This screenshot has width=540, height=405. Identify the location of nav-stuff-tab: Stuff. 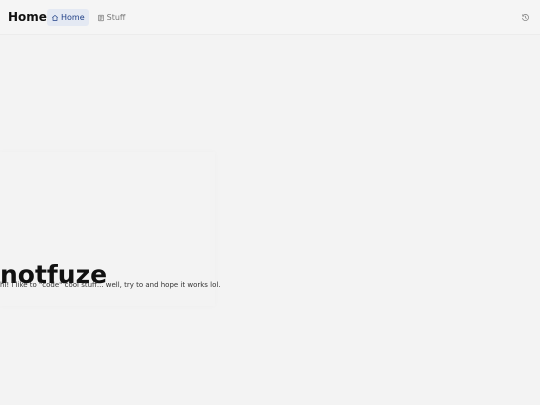
(111, 17).